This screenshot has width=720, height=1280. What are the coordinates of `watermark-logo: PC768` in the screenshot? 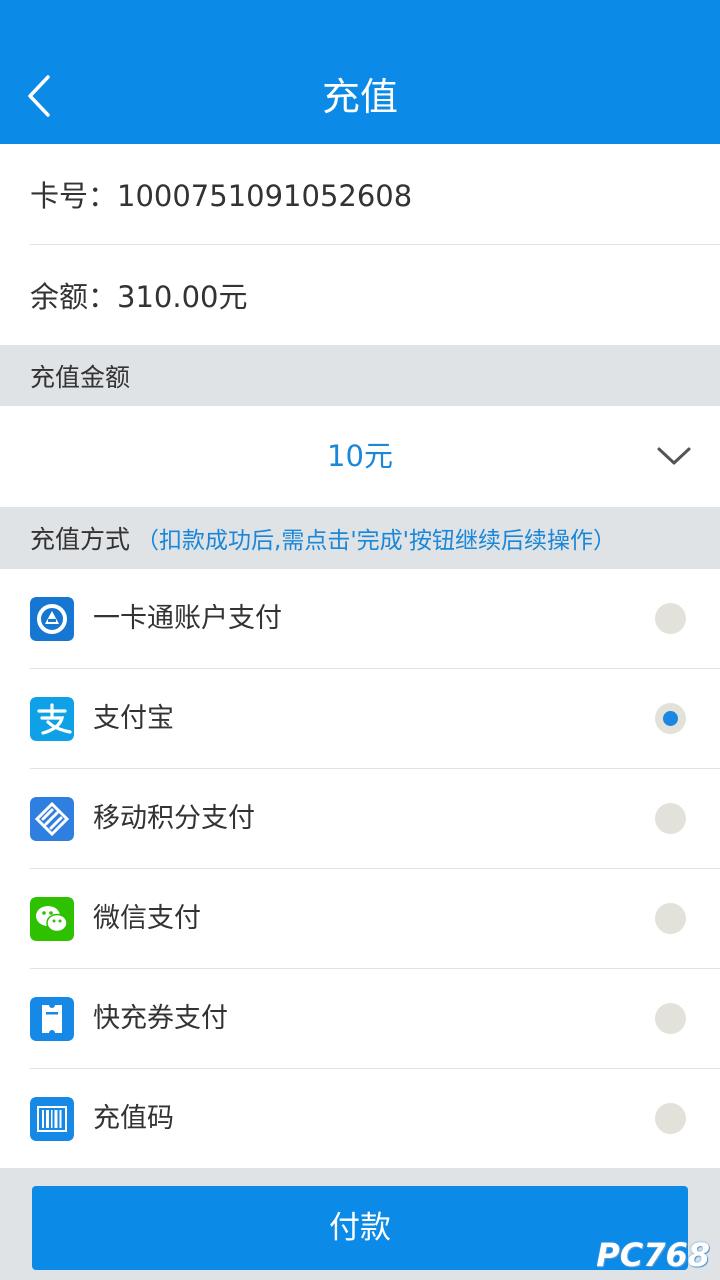 It's located at (653, 1255).